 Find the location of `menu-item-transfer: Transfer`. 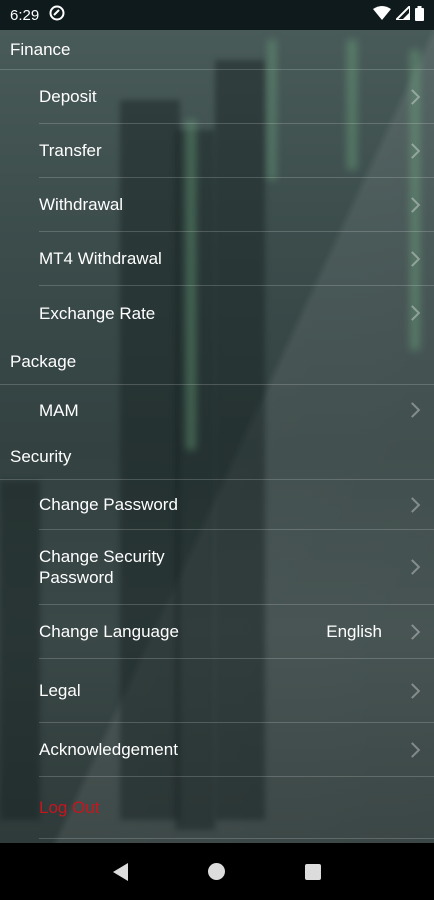

menu-item-transfer: Transfer is located at coordinates (236, 151).